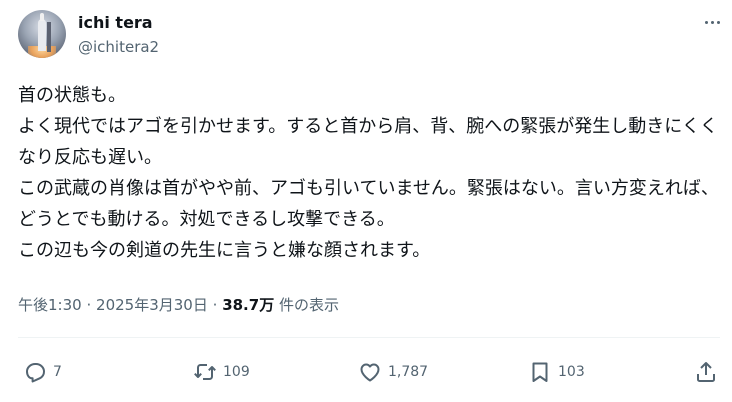  I want to click on views-count: 38.7万, so click(248, 305).